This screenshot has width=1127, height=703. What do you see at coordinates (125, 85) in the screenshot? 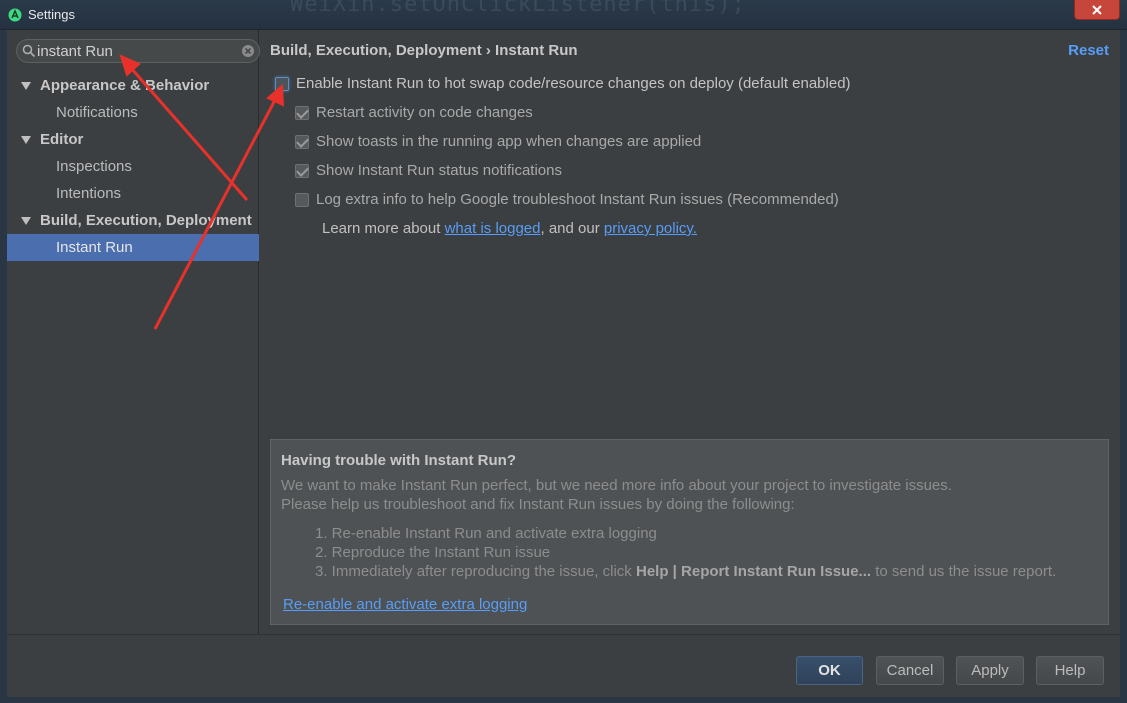
I see `tree-item-label: Appearance & Behavior` at bounding box center [125, 85].